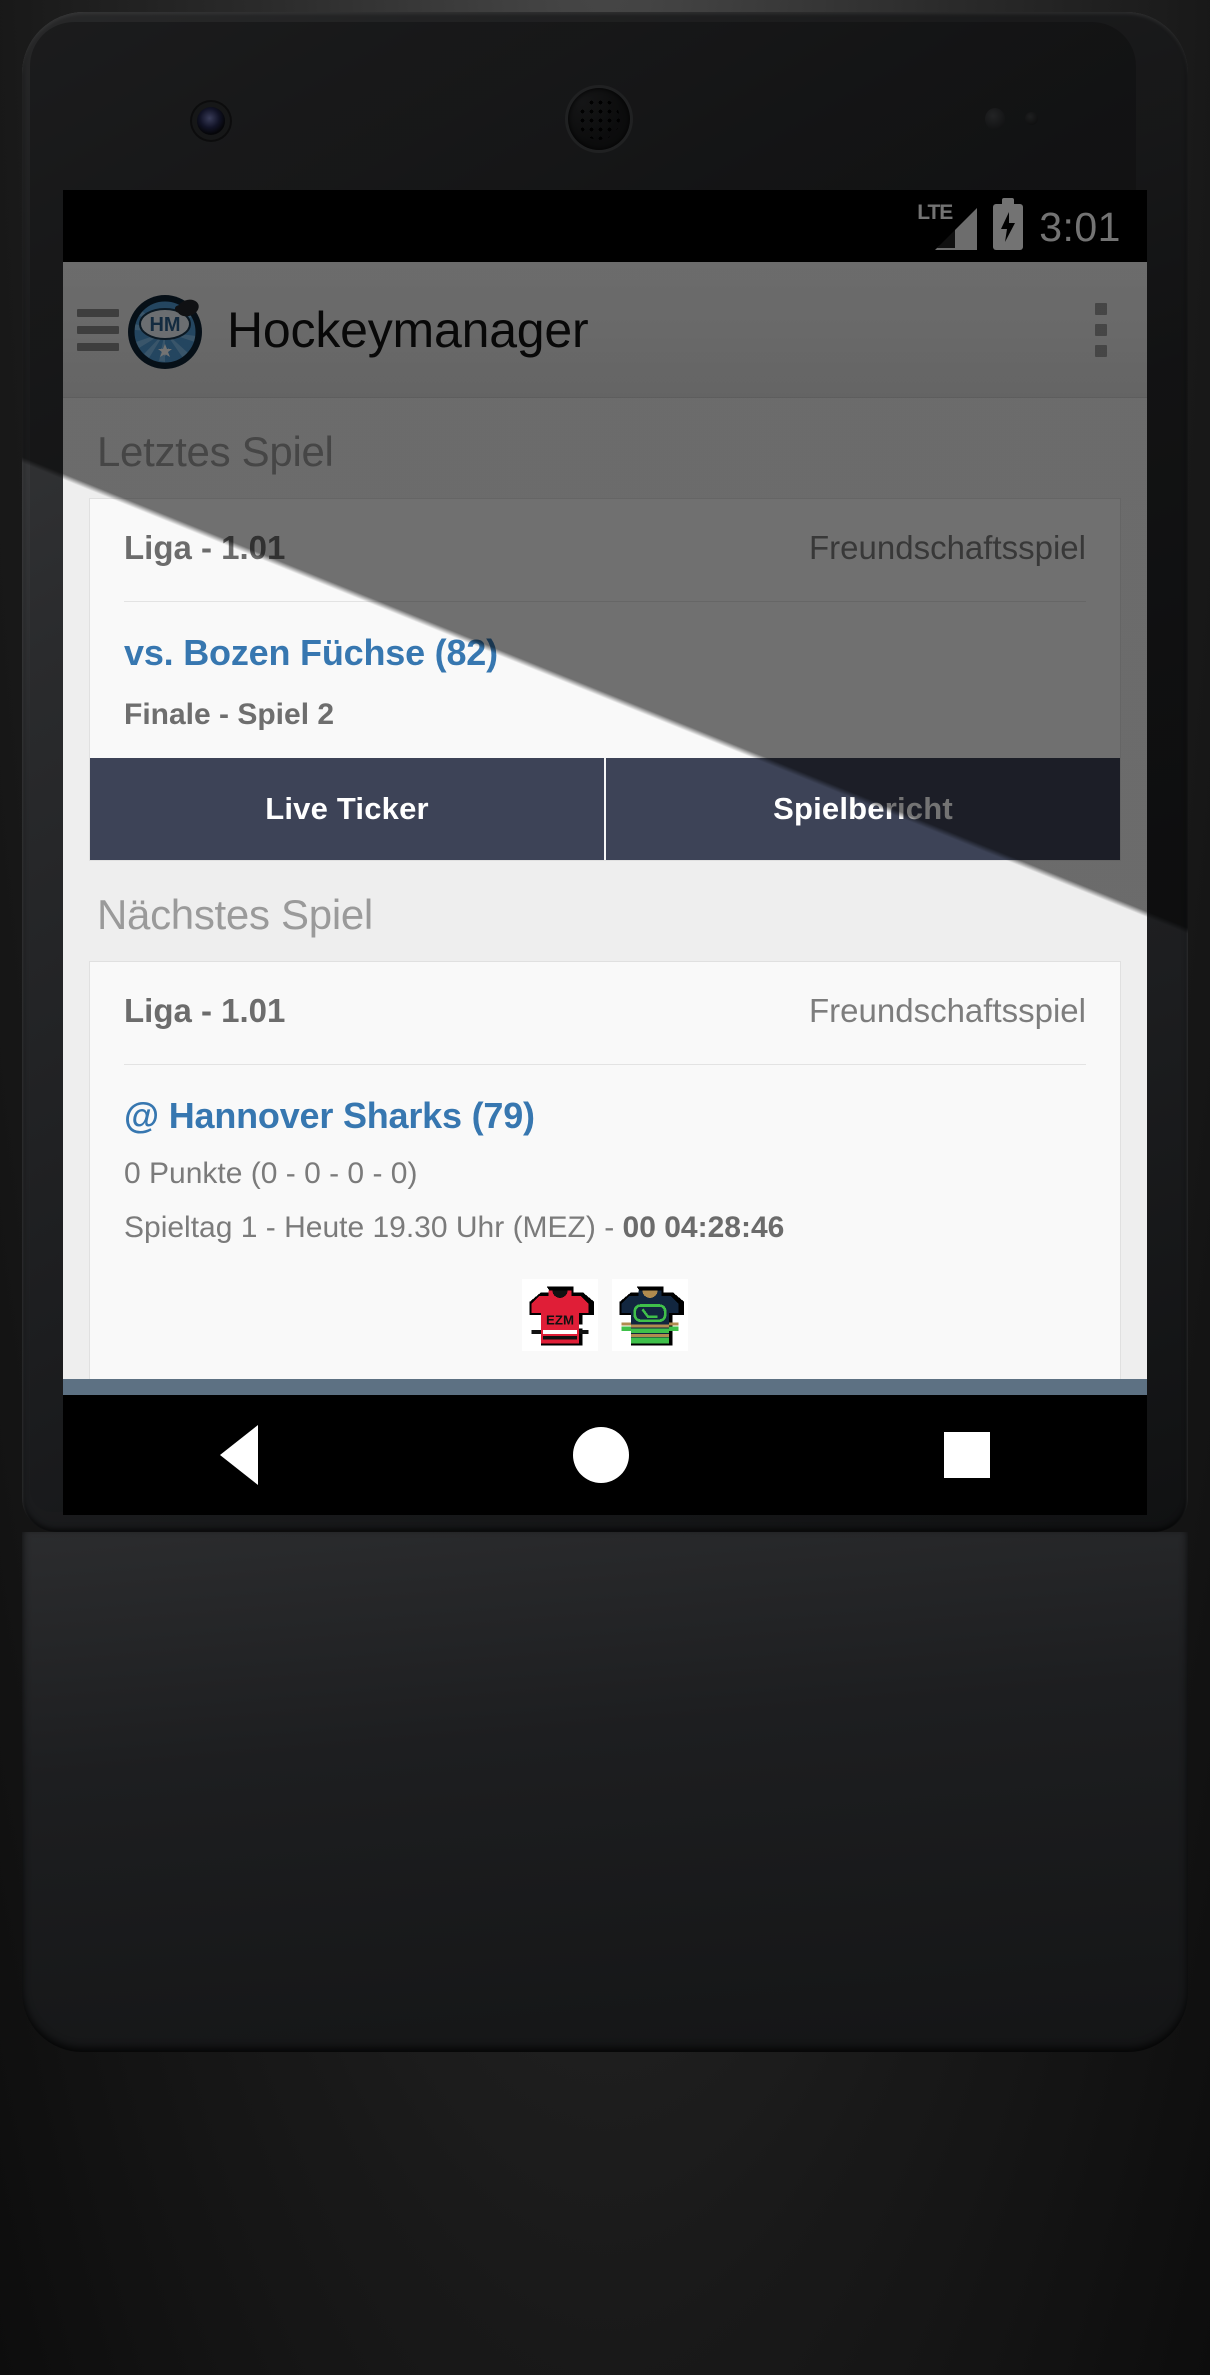 The width and height of the screenshot is (1210, 2375). I want to click on last-game-detail: Finale - Spiel 2, so click(229, 714).